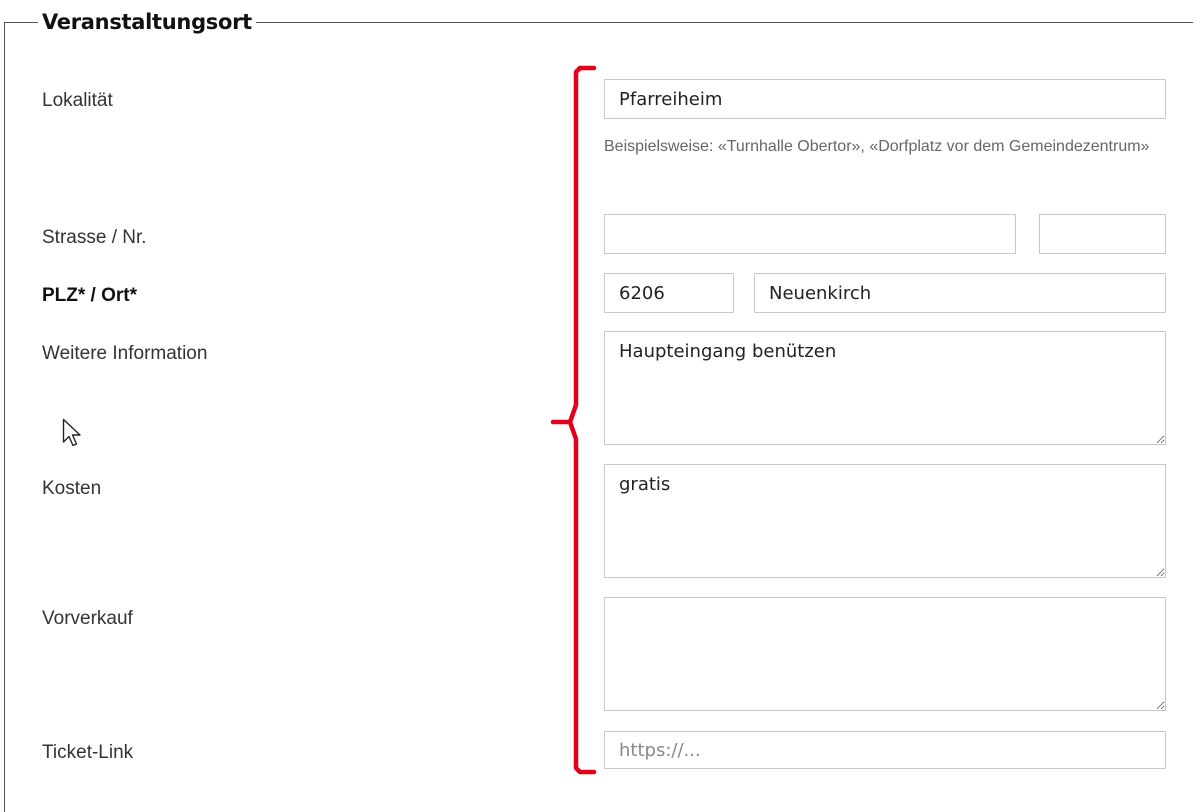 This screenshot has height=812, width=1193. I want to click on ticket-link-input, so click(885, 750).